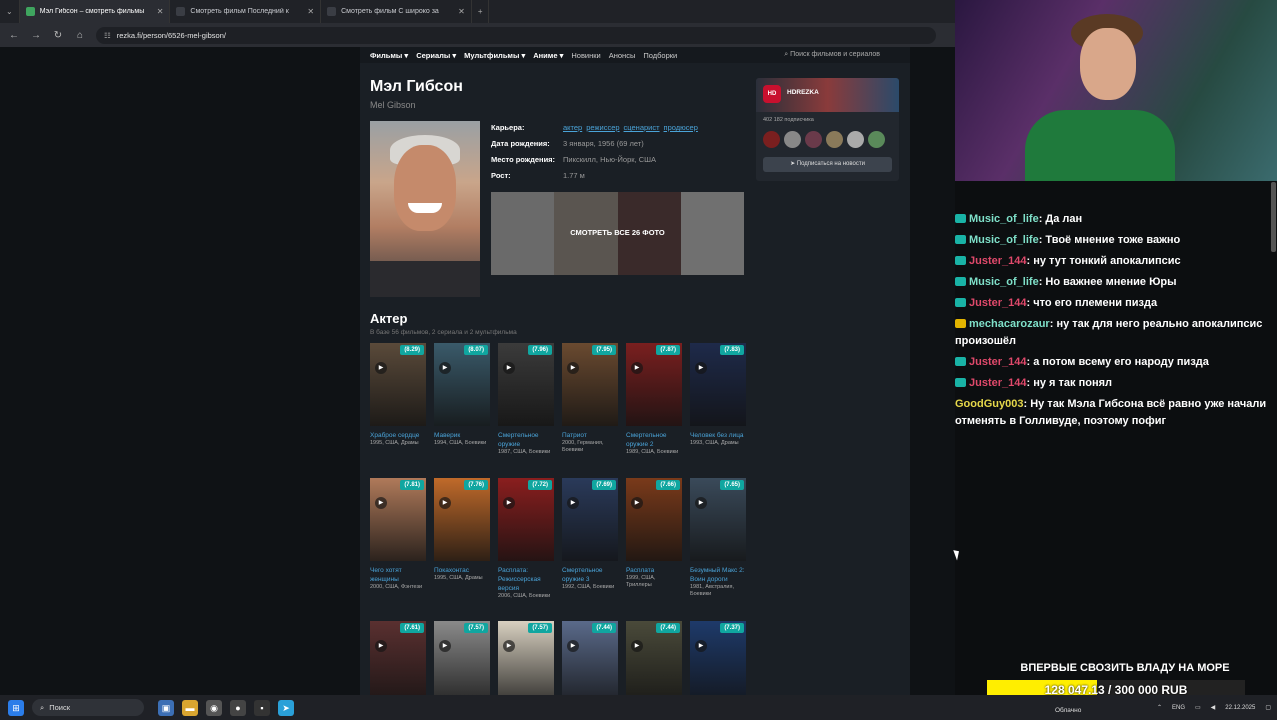 This screenshot has width=1277, height=720. What do you see at coordinates (718, 384) in the screenshot?
I see `film-poster: (7.83) ▶` at bounding box center [718, 384].